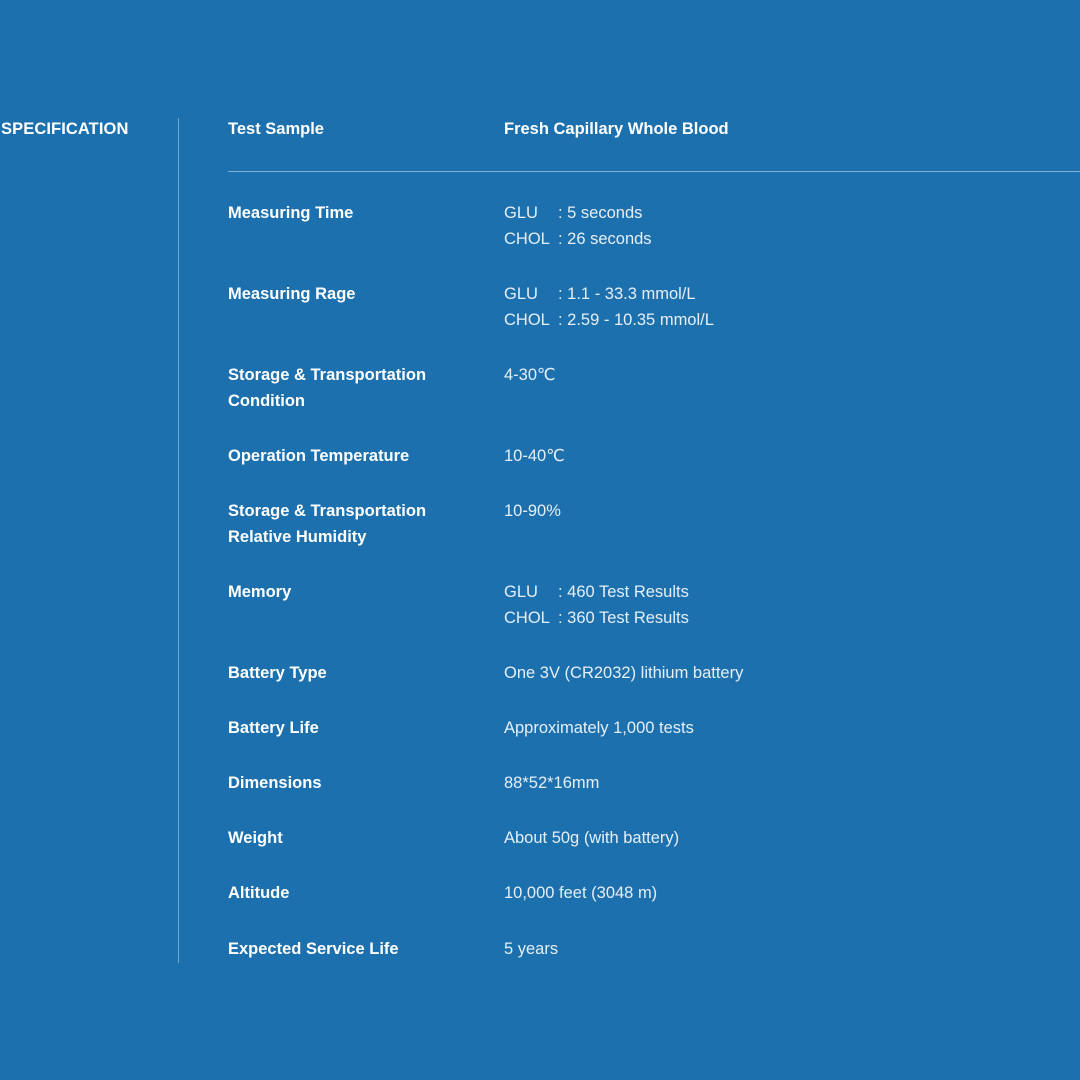 The width and height of the screenshot is (1080, 1080). Describe the element at coordinates (178, 540) in the screenshot. I see `vertical-divider` at that location.